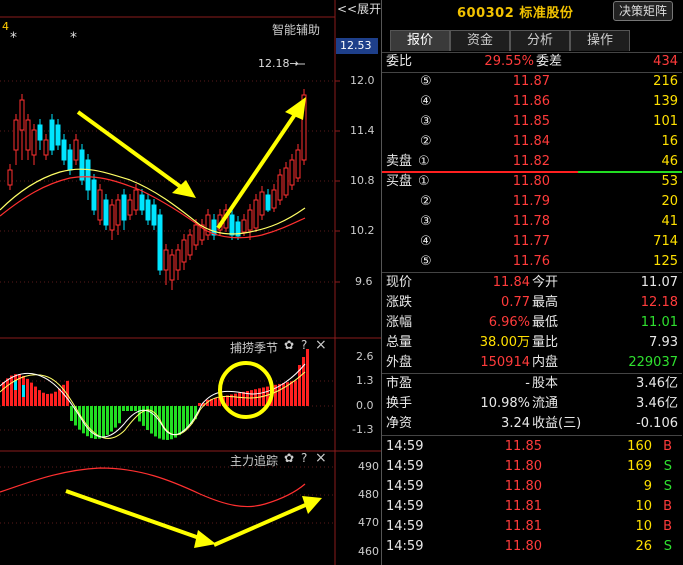  I want to click on stat-row: 总量 38.00万 量比 7.93, so click(532, 343).